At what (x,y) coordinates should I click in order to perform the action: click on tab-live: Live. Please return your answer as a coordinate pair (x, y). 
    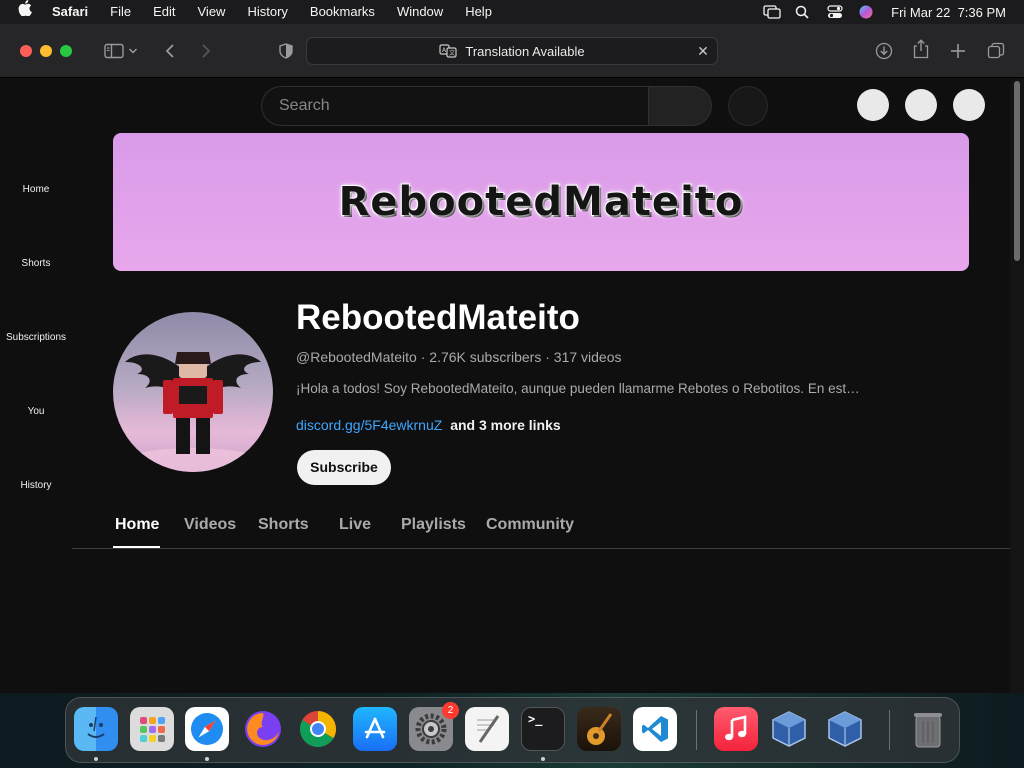
    Looking at the image, I should click on (355, 525).